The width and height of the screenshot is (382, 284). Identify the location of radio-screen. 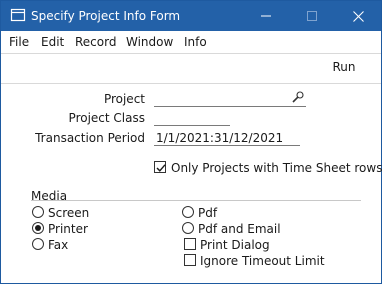
(38, 212).